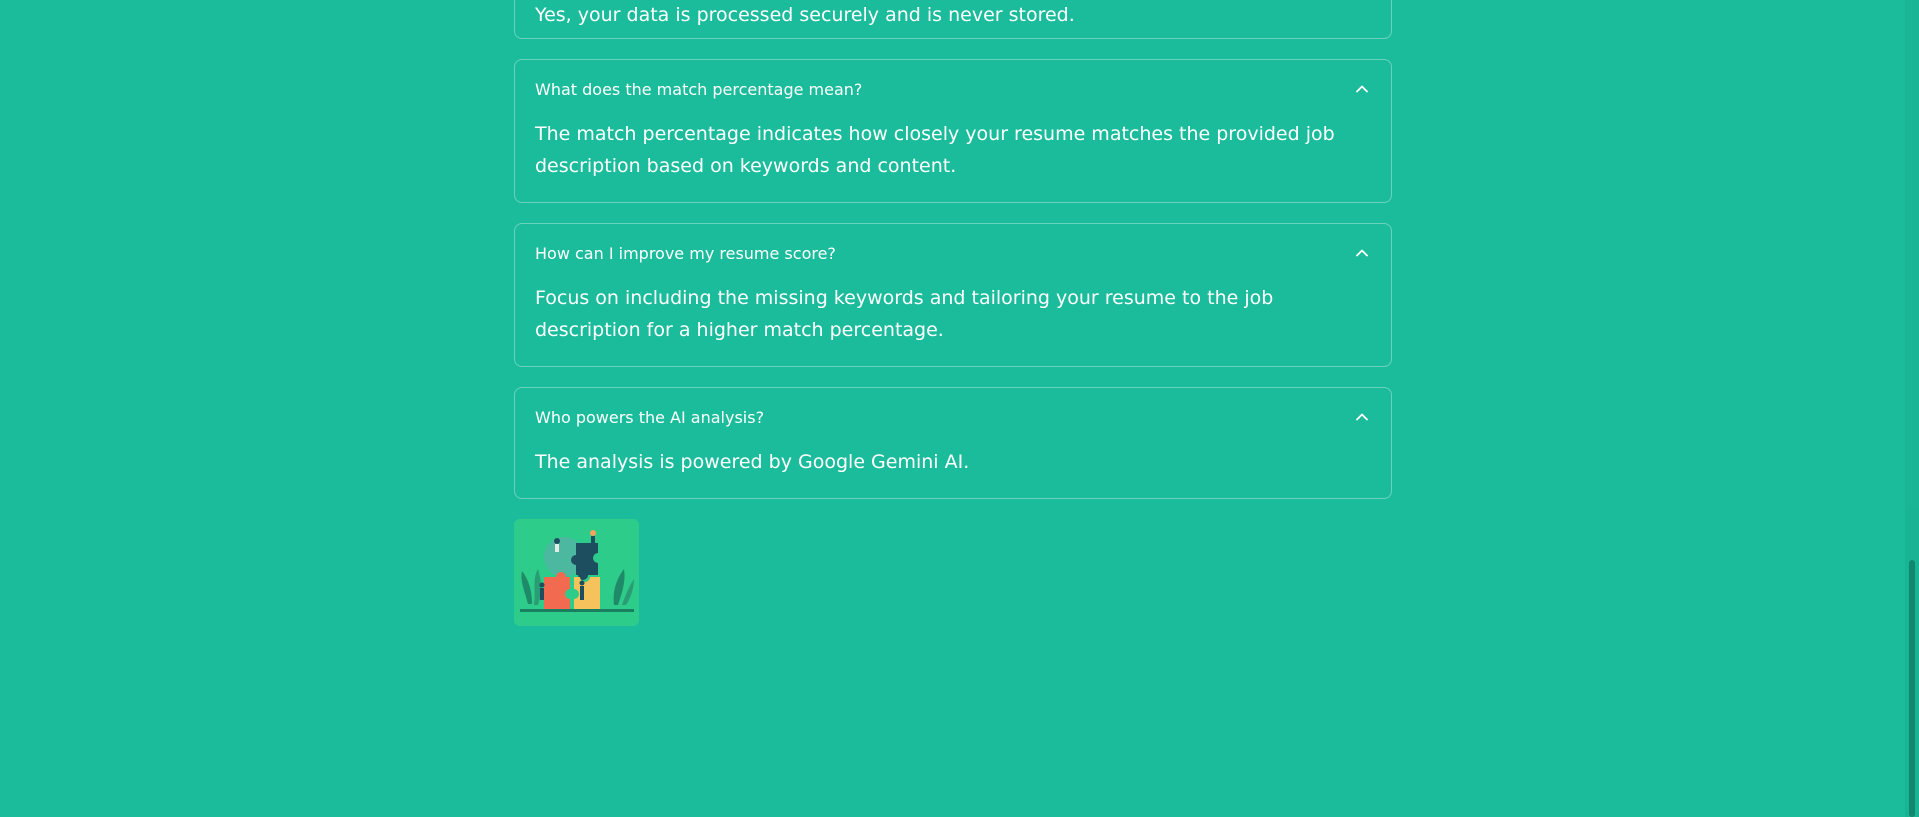  What do you see at coordinates (1912, 408) in the screenshot?
I see `page-scrollbar` at bounding box center [1912, 408].